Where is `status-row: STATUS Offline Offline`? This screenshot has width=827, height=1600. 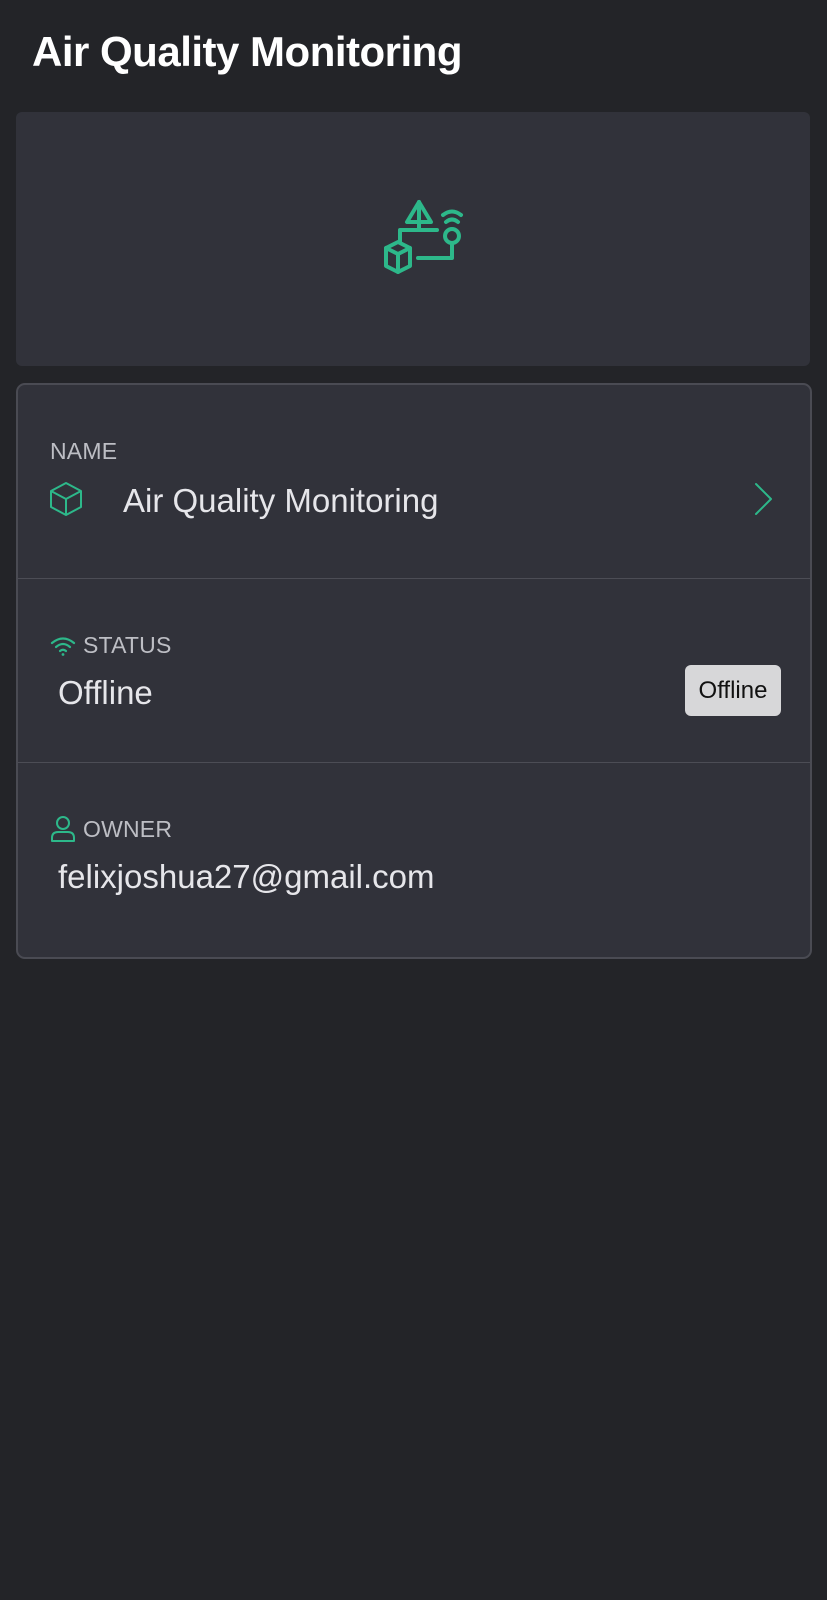 status-row: STATUS Offline Offline is located at coordinates (414, 670).